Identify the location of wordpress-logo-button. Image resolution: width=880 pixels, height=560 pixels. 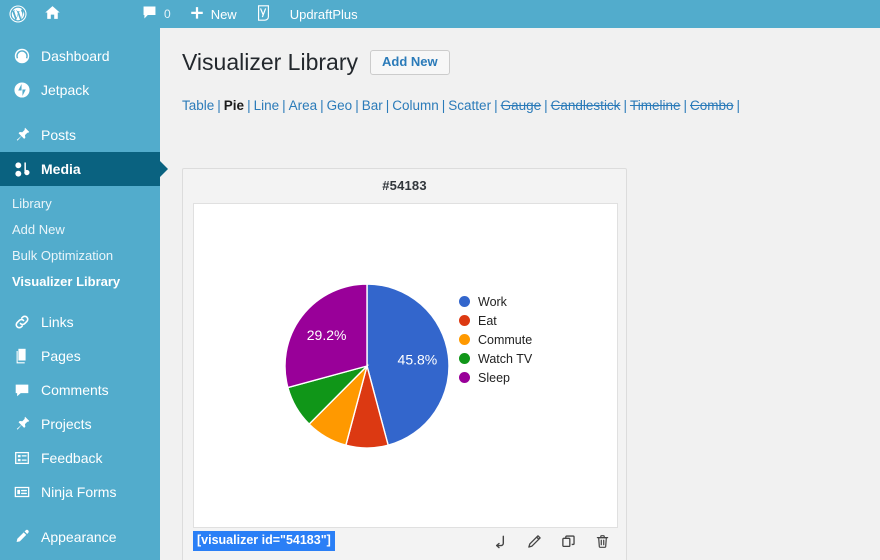
(17, 14).